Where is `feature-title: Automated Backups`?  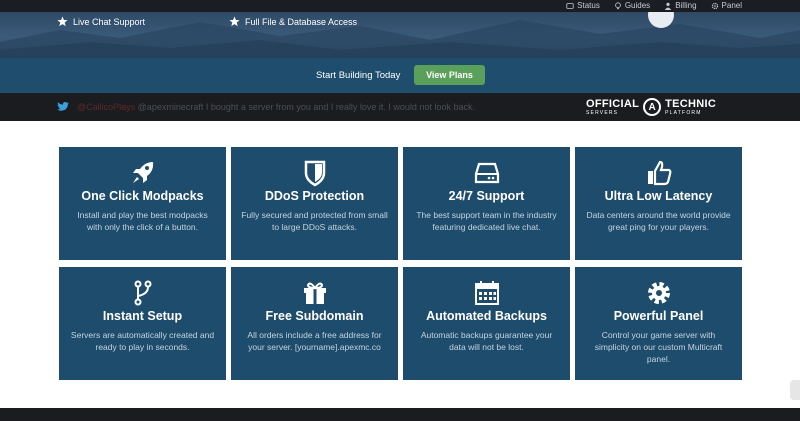 feature-title: Automated Backups is located at coordinates (486, 316).